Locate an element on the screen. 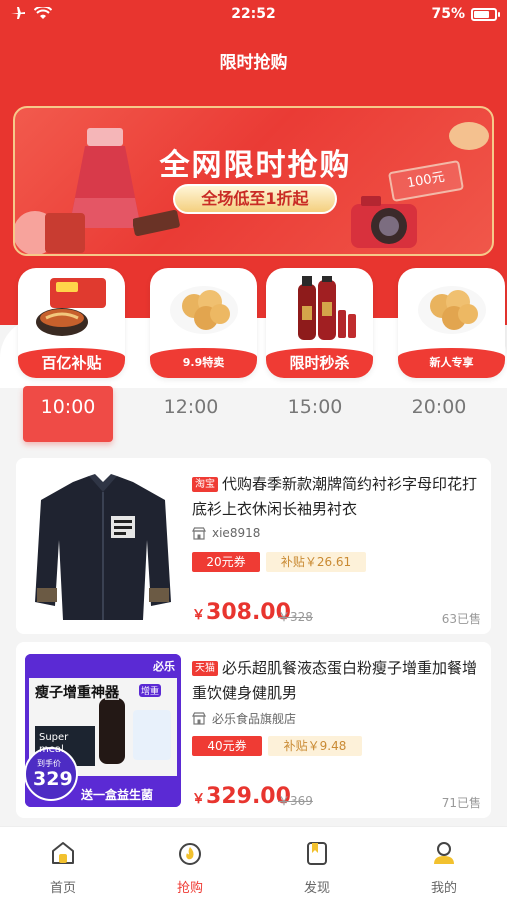  original-price: ￥328 is located at coordinates (295, 617).